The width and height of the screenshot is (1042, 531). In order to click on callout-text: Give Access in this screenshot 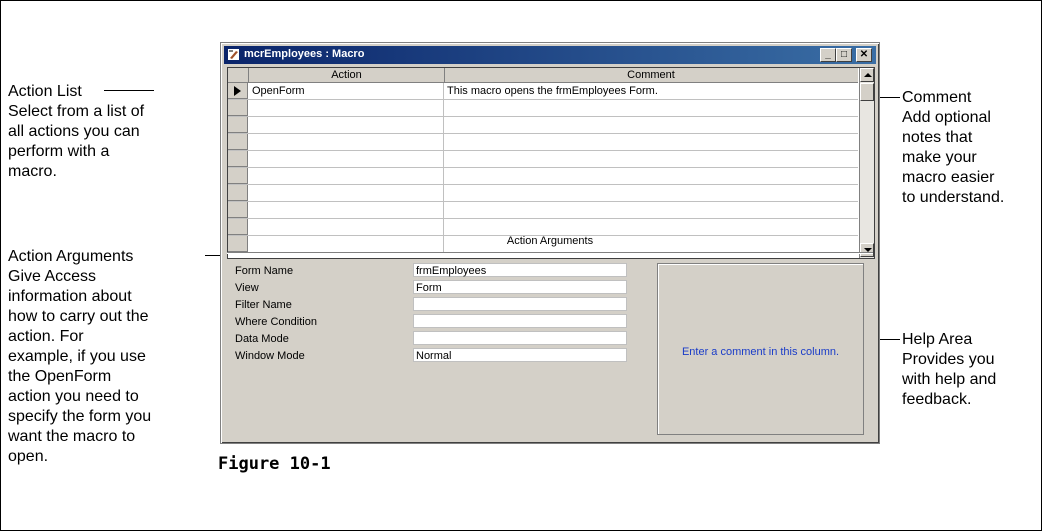, I will do `click(52, 276)`.